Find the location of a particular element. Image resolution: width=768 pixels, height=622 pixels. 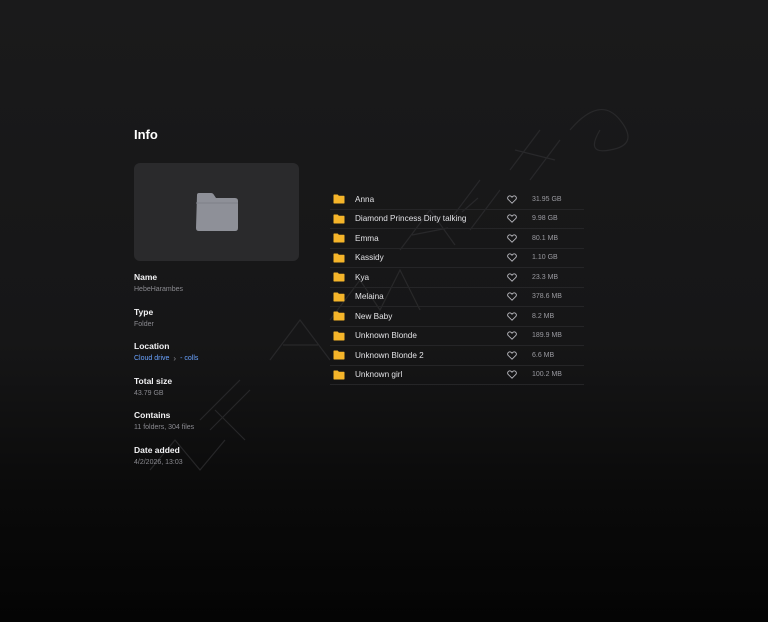

detail-name: Name HebeHarambes is located at coordinates (224, 289).